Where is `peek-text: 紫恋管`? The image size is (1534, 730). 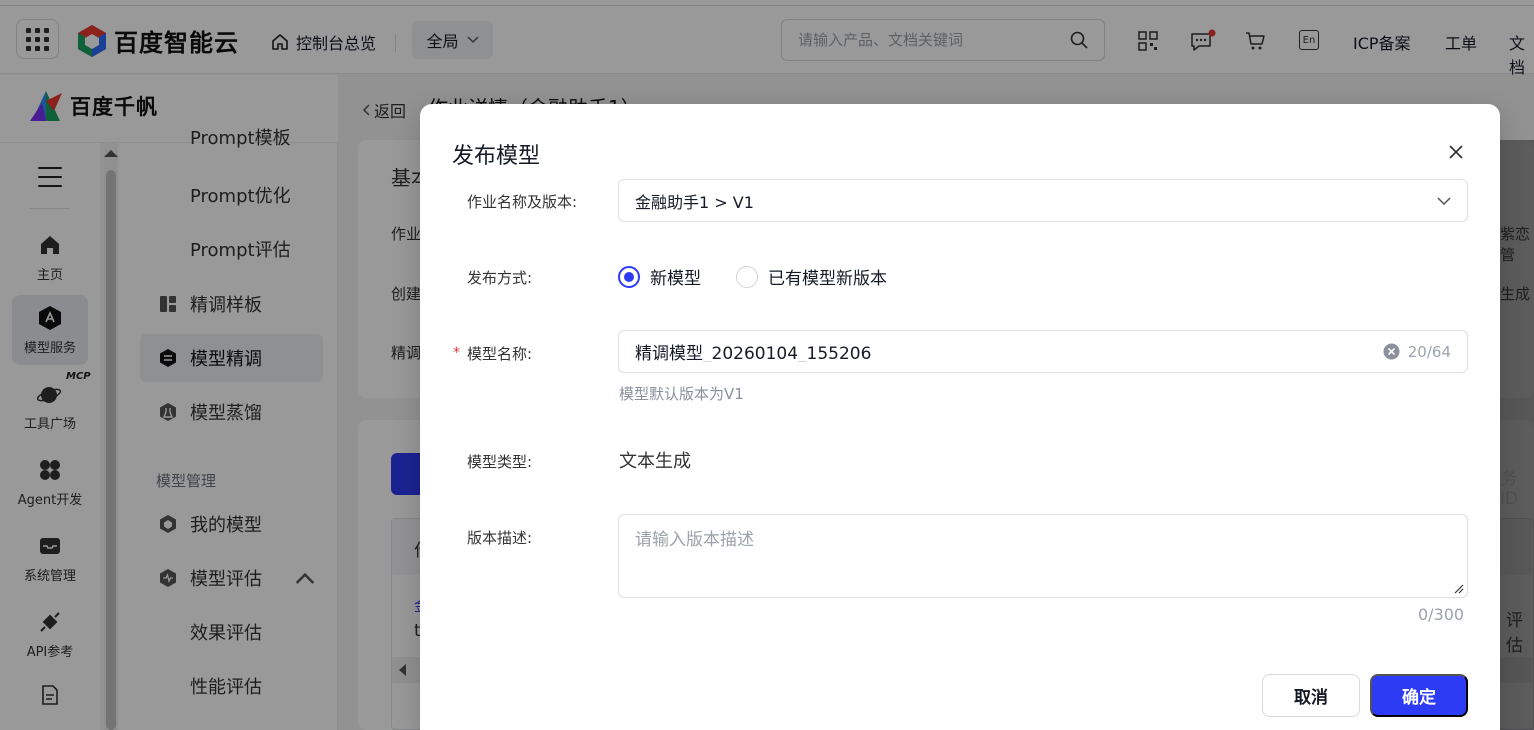 peek-text: 紫恋管 is located at coordinates (1515, 244).